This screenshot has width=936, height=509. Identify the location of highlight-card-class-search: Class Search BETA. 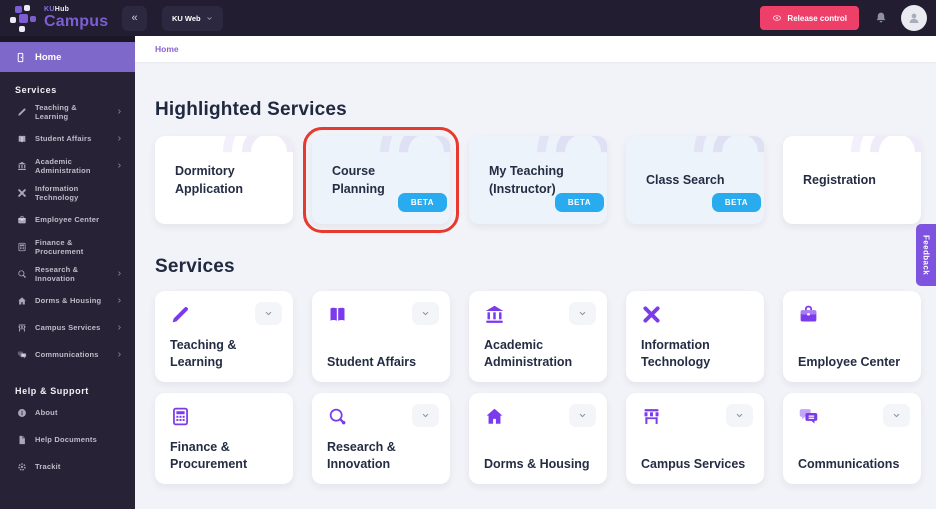
(695, 180).